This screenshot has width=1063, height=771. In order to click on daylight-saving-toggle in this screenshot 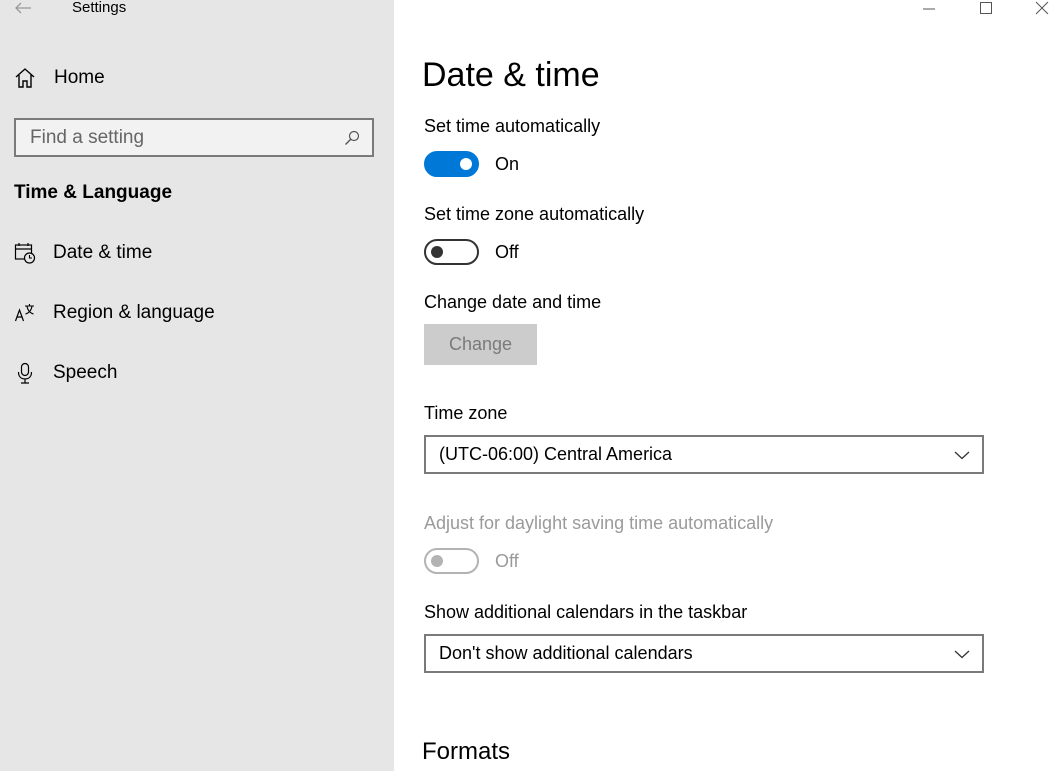, I will do `click(451, 561)`.